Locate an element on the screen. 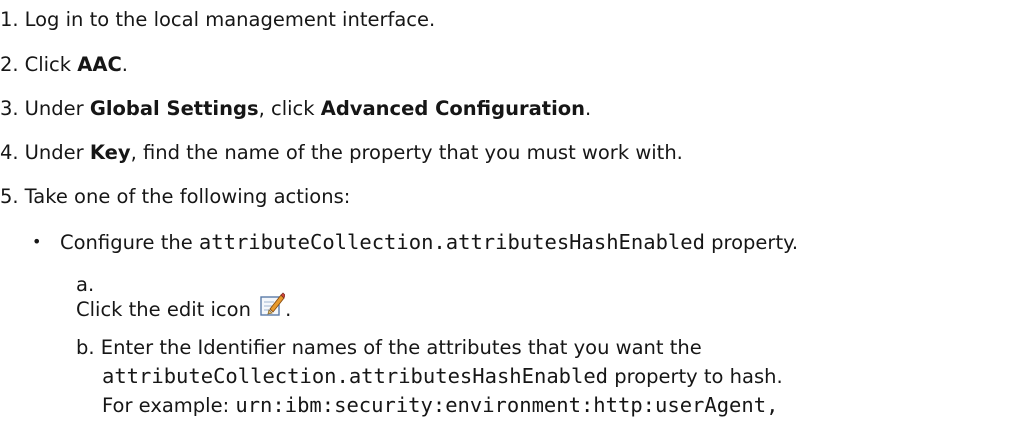 This screenshot has height=421, width=1018. ui-term-global-settings: Global Settings is located at coordinates (174, 108).